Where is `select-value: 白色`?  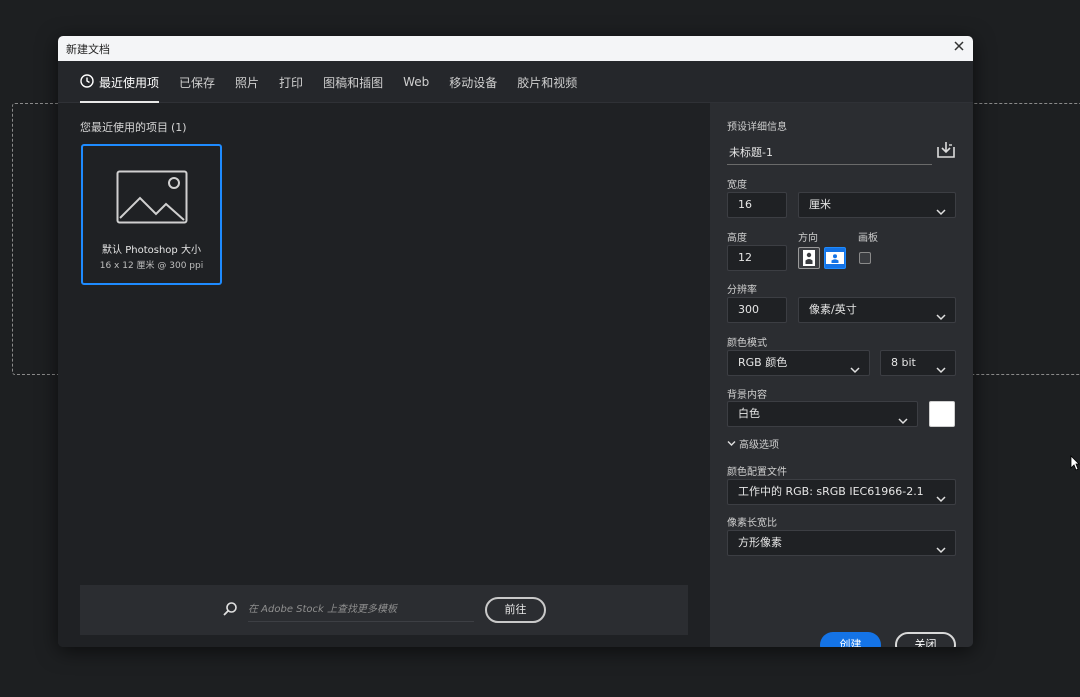
select-value: 白色 is located at coordinates (749, 413).